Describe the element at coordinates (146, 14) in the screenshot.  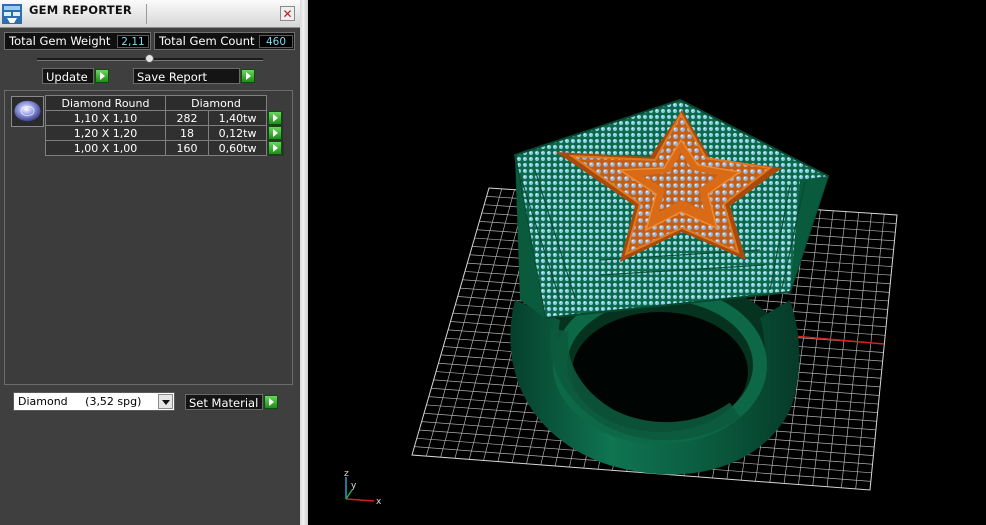
I see `title-separator` at that location.